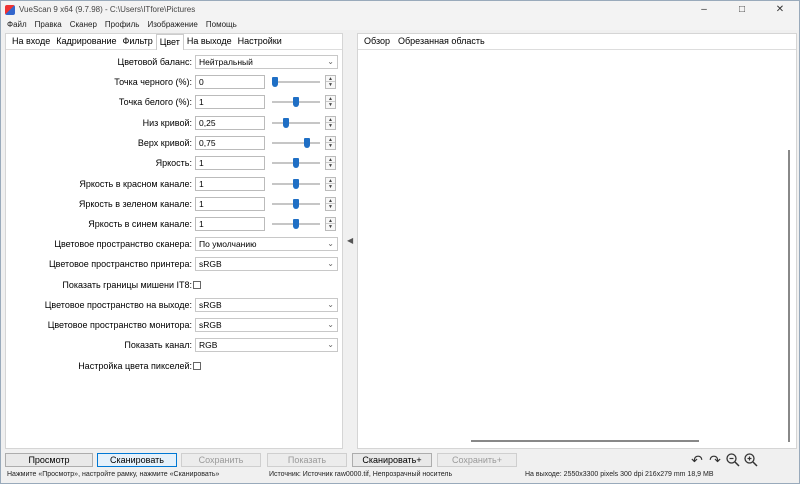  Describe the element at coordinates (83, 24) in the screenshot. I see `menu-scanner: Сканер` at that location.